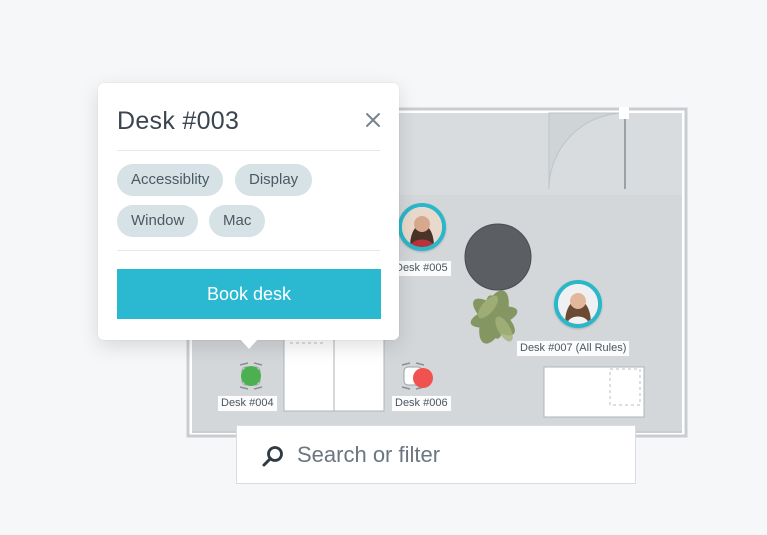 The width and height of the screenshot is (767, 535). What do you see at coordinates (178, 121) in the screenshot?
I see `popup-title: Desk #003` at bounding box center [178, 121].